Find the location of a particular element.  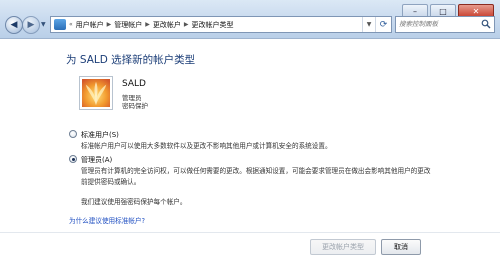

back-arrow-icon: ◀ is located at coordinates (14, 25).